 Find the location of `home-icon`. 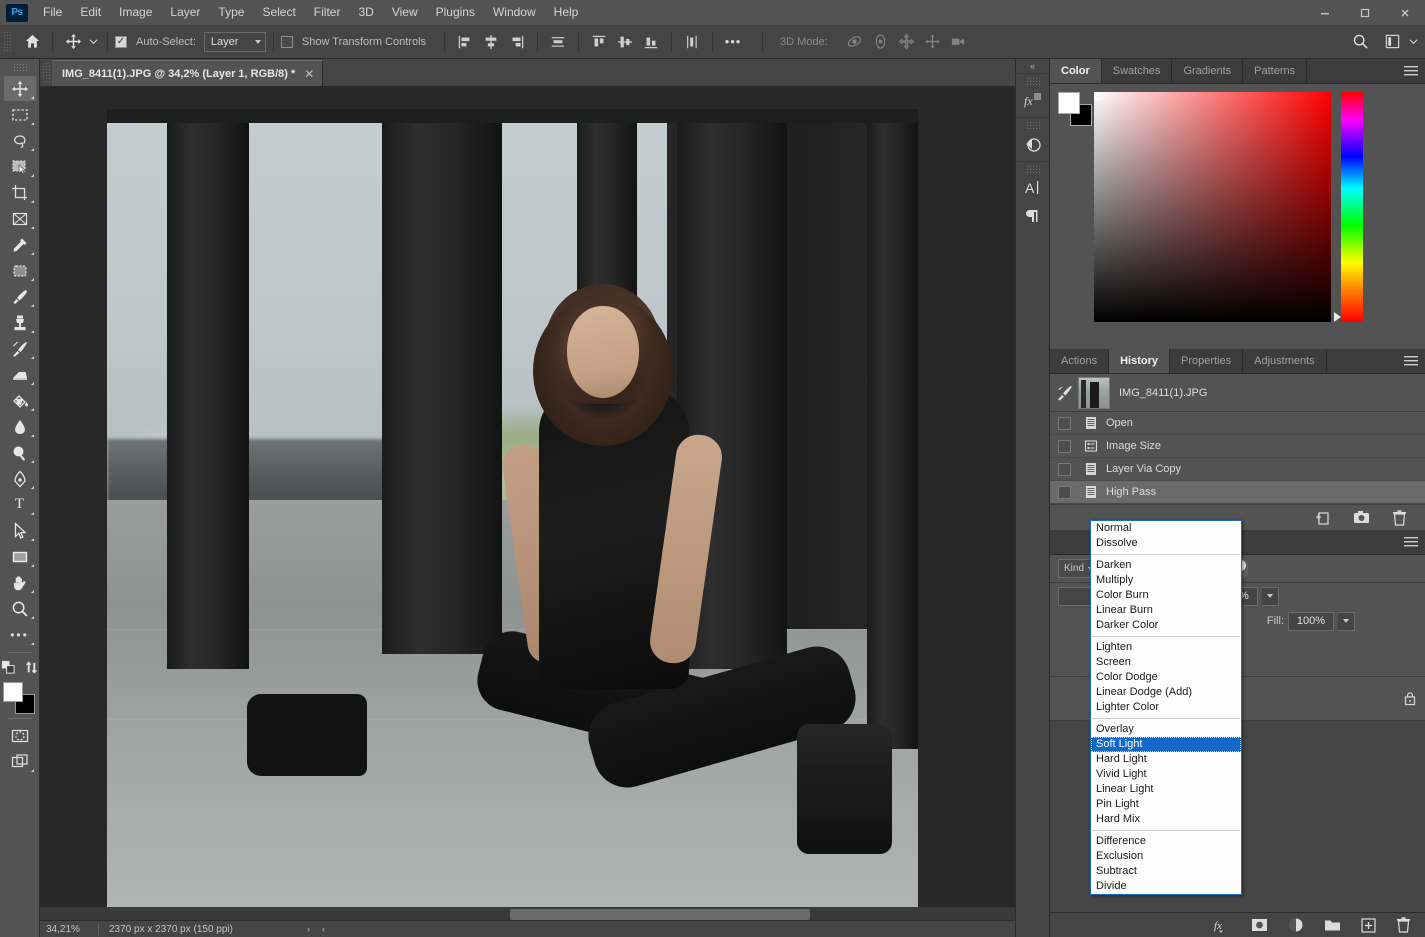

home-icon is located at coordinates (32, 42).